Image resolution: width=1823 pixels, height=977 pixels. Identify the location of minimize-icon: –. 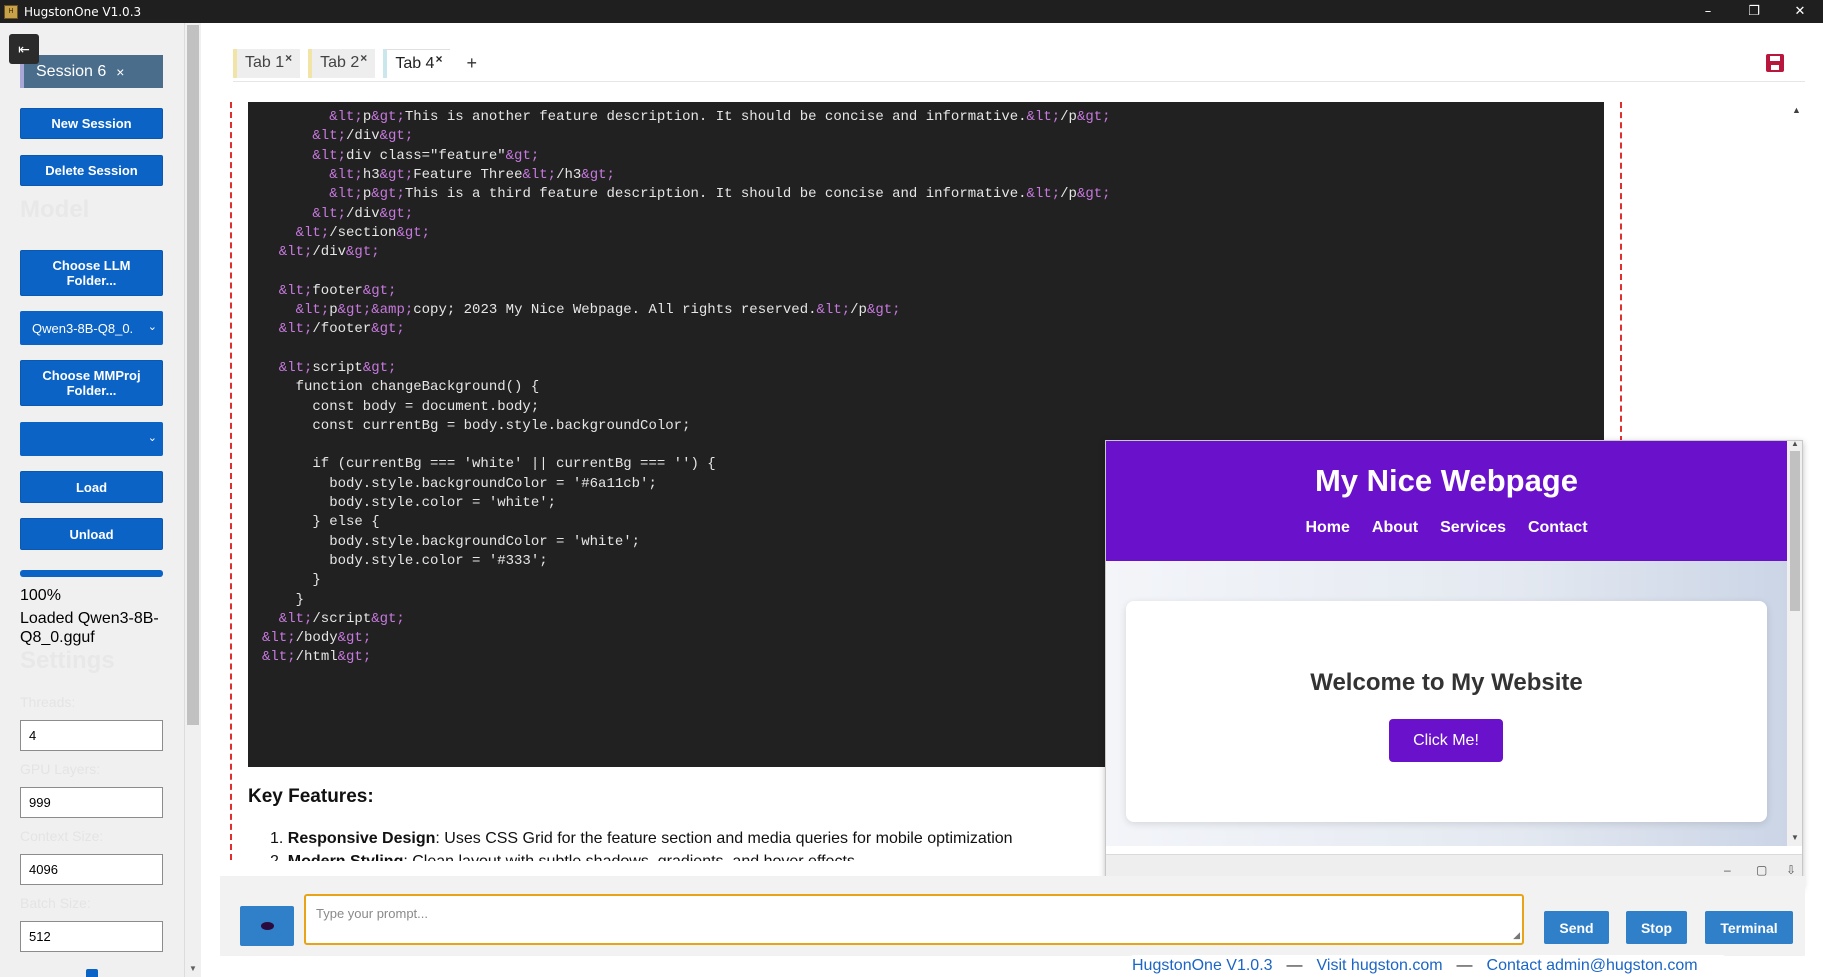
(1708, 11).